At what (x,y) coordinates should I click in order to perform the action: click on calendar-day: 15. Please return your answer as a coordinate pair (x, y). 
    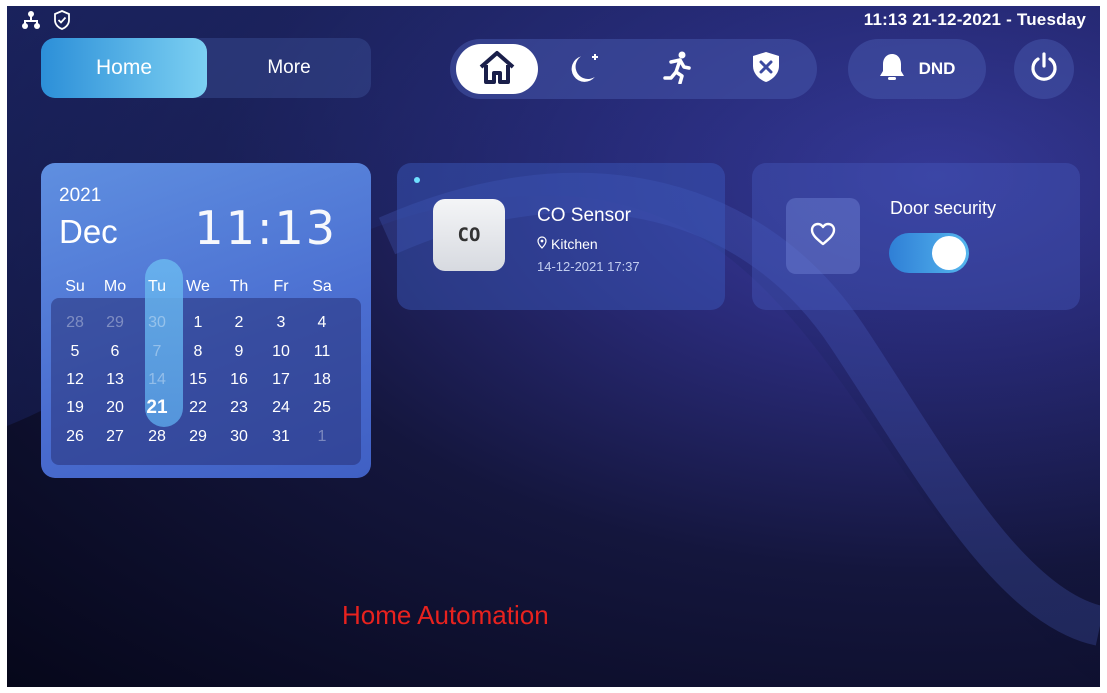
    Looking at the image, I should click on (198, 380).